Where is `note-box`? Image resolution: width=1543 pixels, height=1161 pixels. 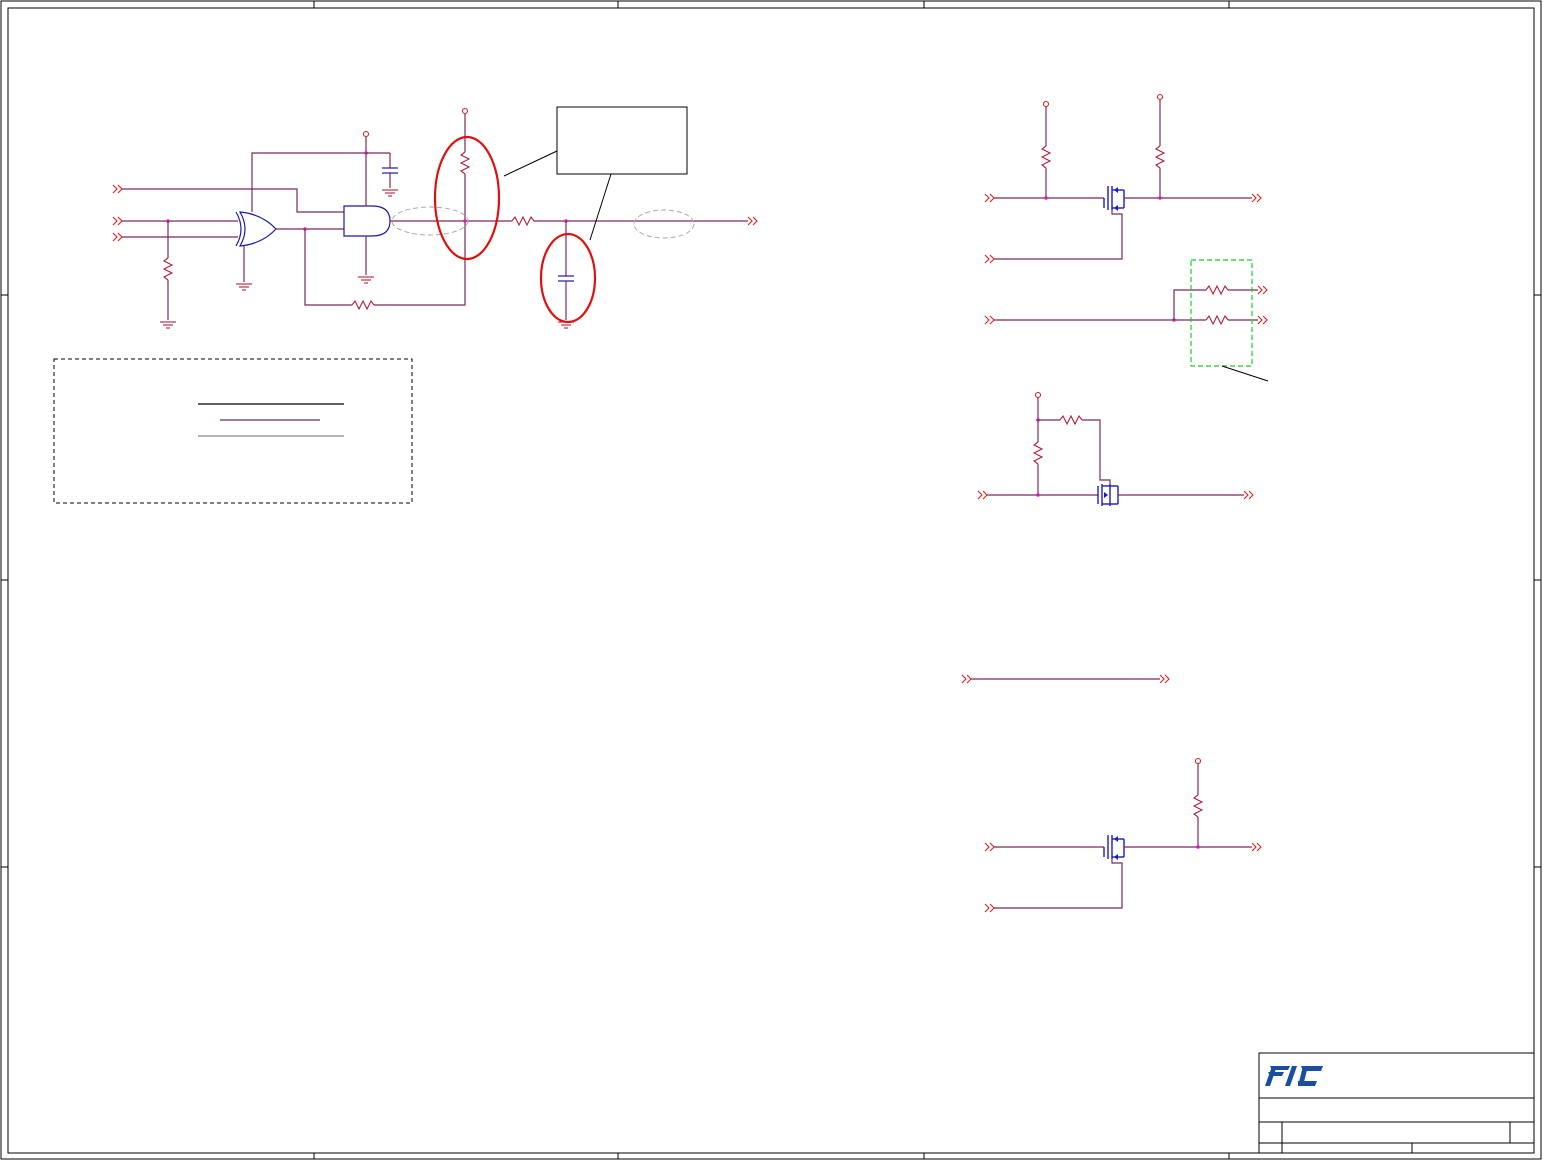 note-box is located at coordinates (233, 431).